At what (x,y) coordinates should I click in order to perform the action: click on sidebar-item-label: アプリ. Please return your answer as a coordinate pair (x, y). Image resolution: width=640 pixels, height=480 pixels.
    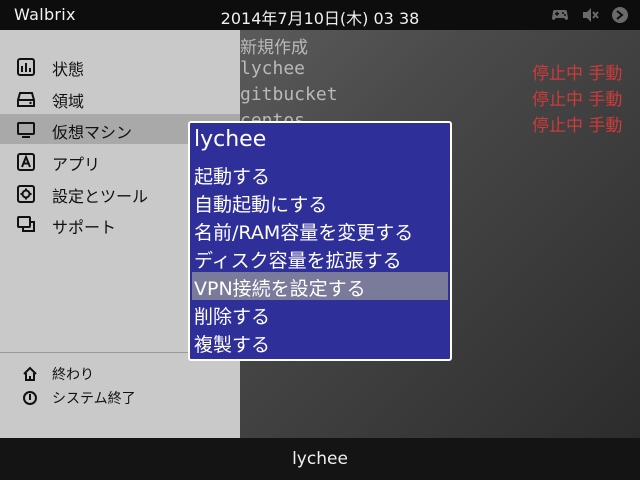
    Looking at the image, I should click on (76, 164).